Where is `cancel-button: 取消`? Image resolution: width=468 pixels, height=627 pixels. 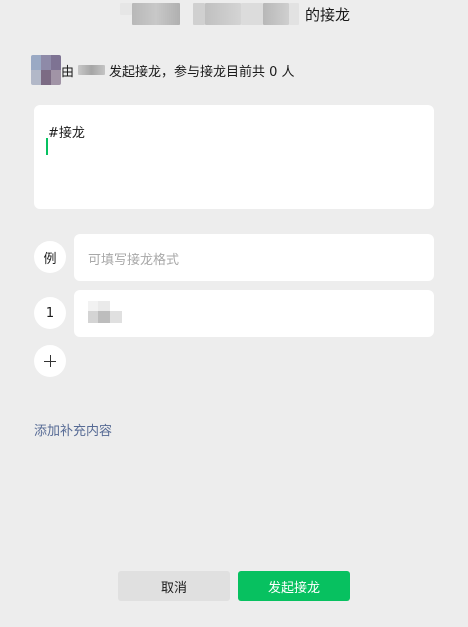
cancel-button: 取消 is located at coordinates (174, 586).